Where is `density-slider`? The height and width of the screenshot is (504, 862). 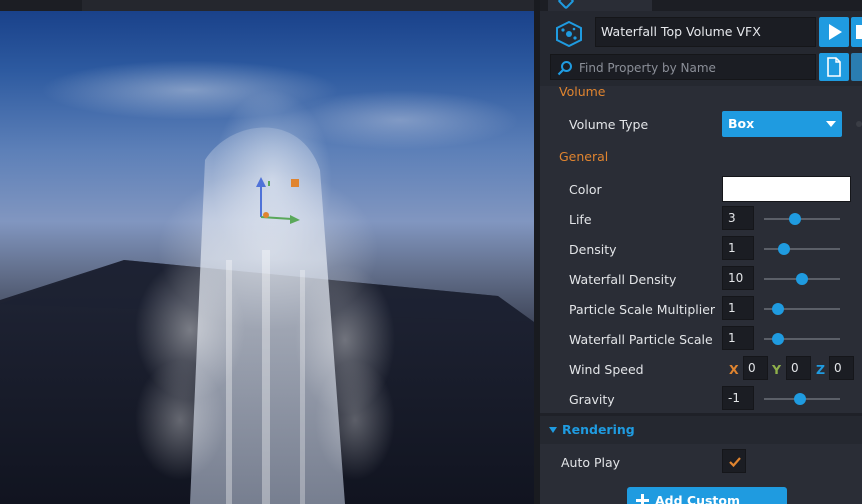 density-slider is located at coordinates (802, 249).